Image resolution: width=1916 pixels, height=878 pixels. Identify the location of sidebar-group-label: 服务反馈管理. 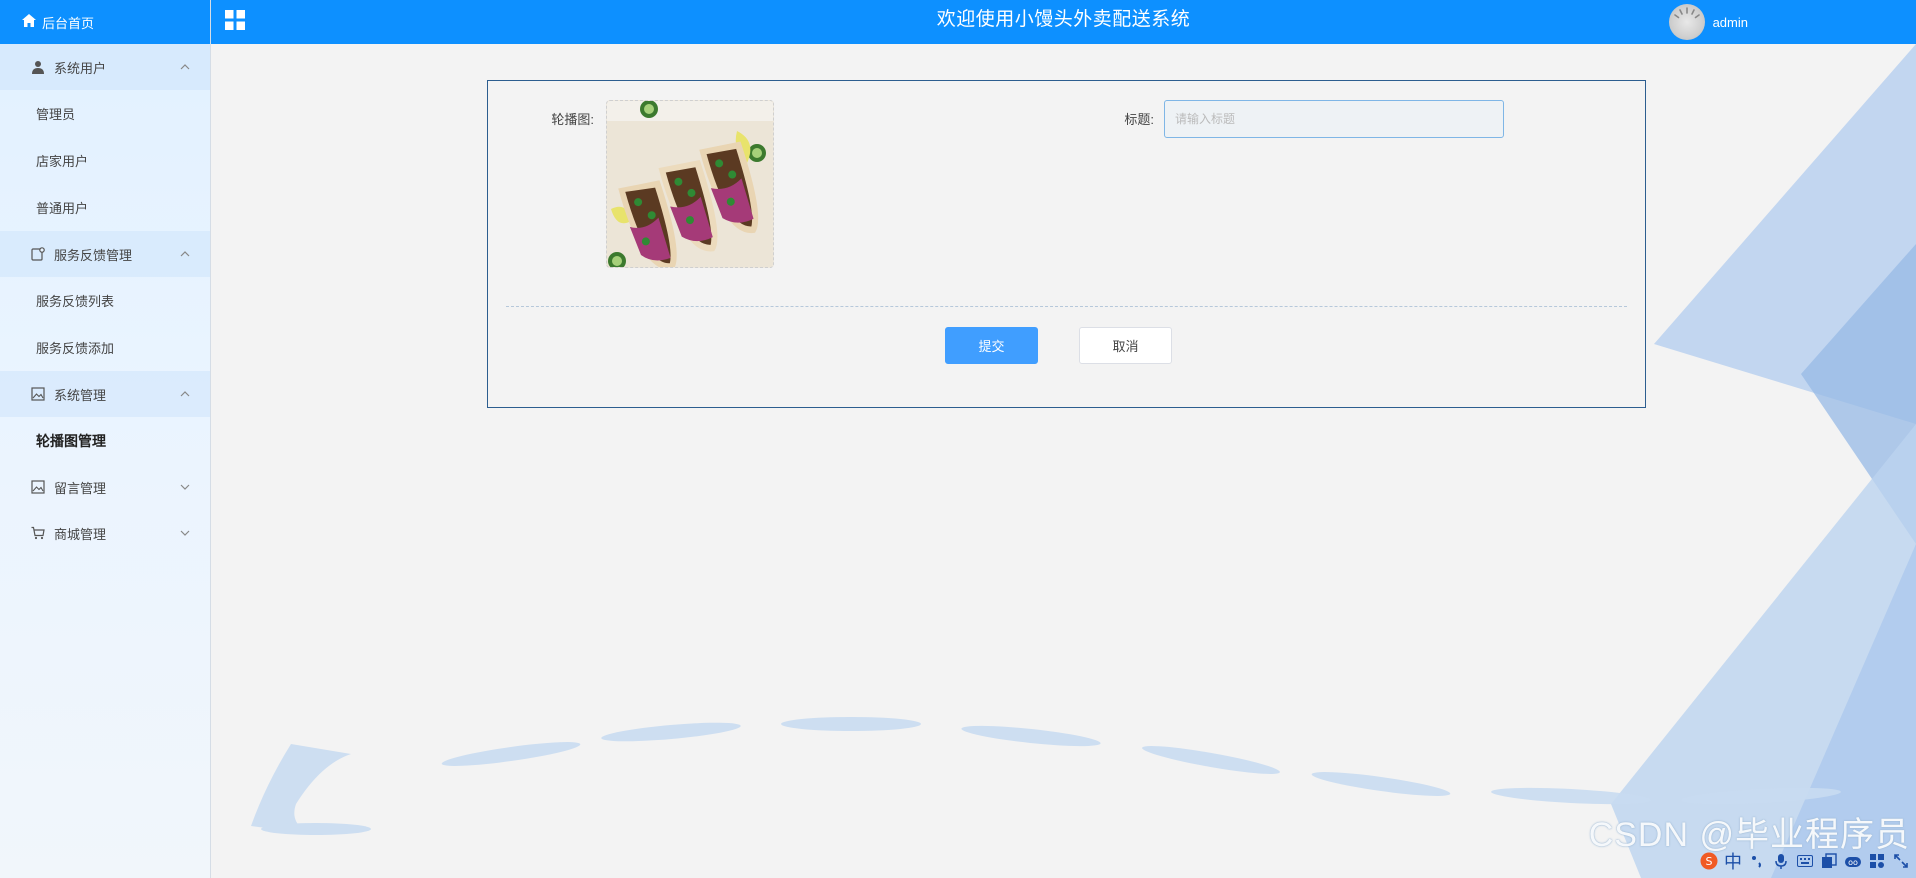
(93, 255).